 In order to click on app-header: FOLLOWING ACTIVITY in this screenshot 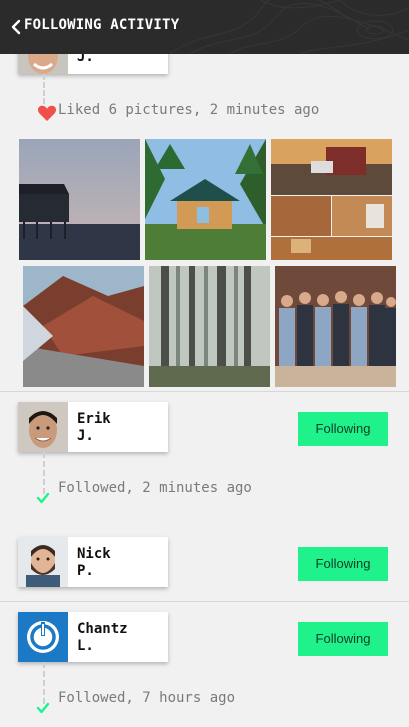, I will do `click(204, 27)`.